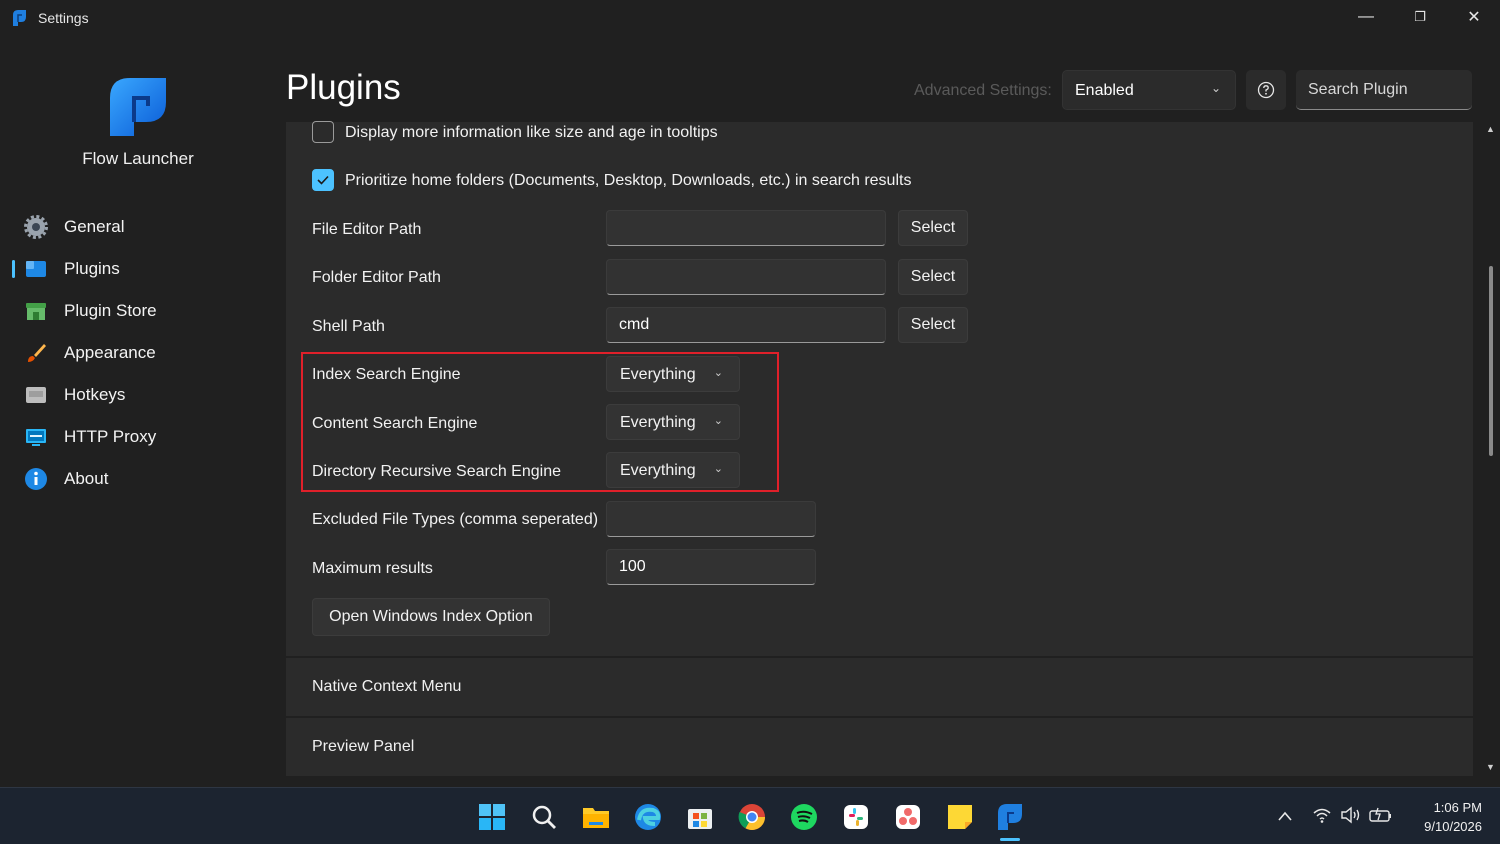  What do you see at coordinates (1381, 815) in the screenshot?
I see `battery-icon` at bounding box center [1381, 815].